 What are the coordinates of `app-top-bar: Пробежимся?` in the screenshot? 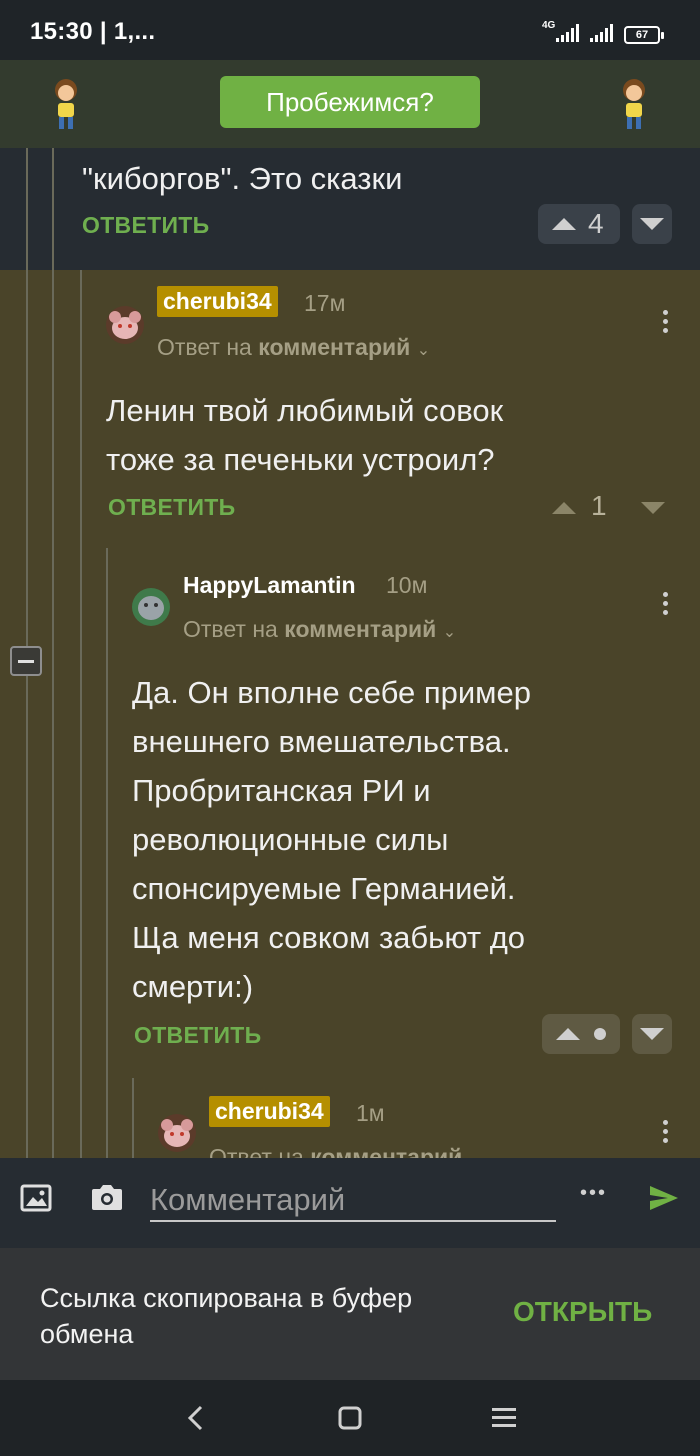 It's located at (350, 104).